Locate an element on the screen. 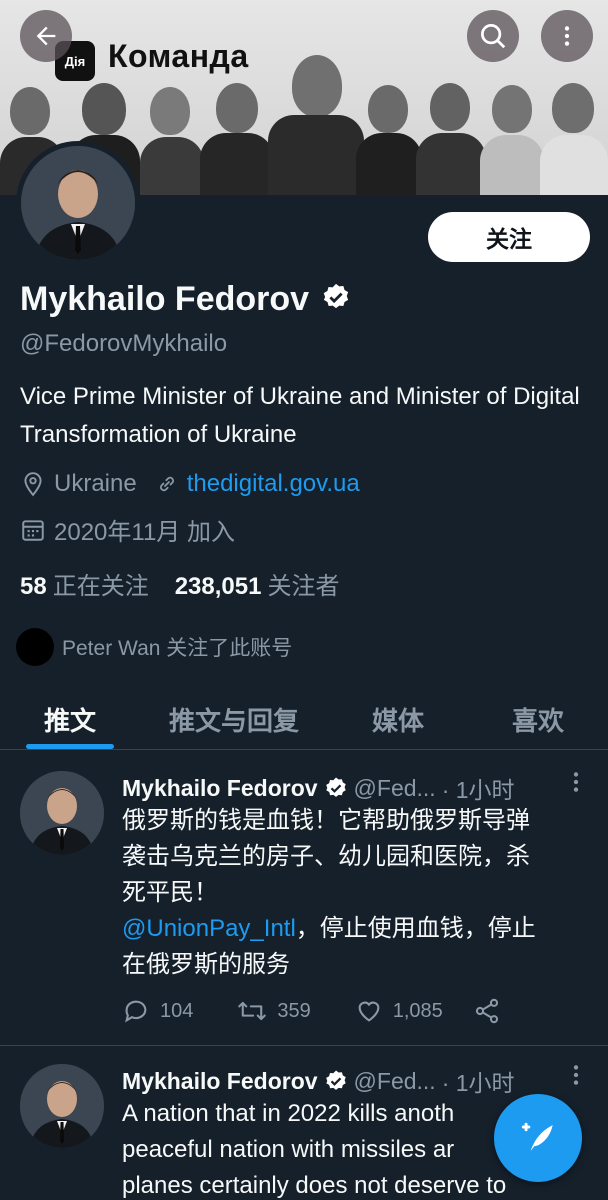 This screenshot has width=608, height=1200. tab-media: 媒体 is located at coordinates (398, 719).